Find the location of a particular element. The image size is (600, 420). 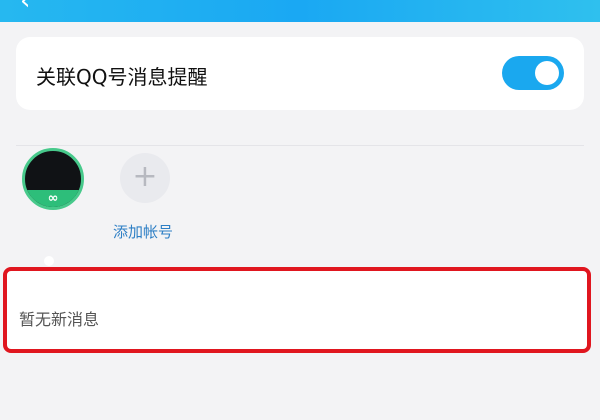

message-alert-label: 关联QQ号消息提醒 is located at coordinates (122, 77).